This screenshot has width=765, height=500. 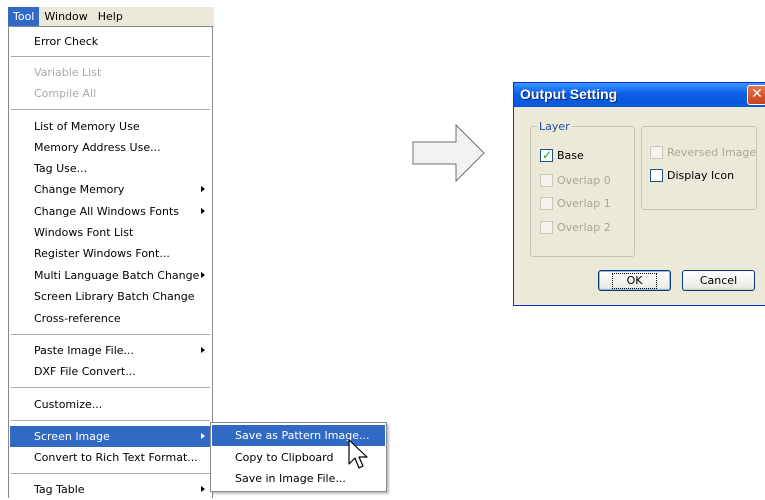 I want to click on menu-item-label: List of Memory Use, so click(x=87, y=126).